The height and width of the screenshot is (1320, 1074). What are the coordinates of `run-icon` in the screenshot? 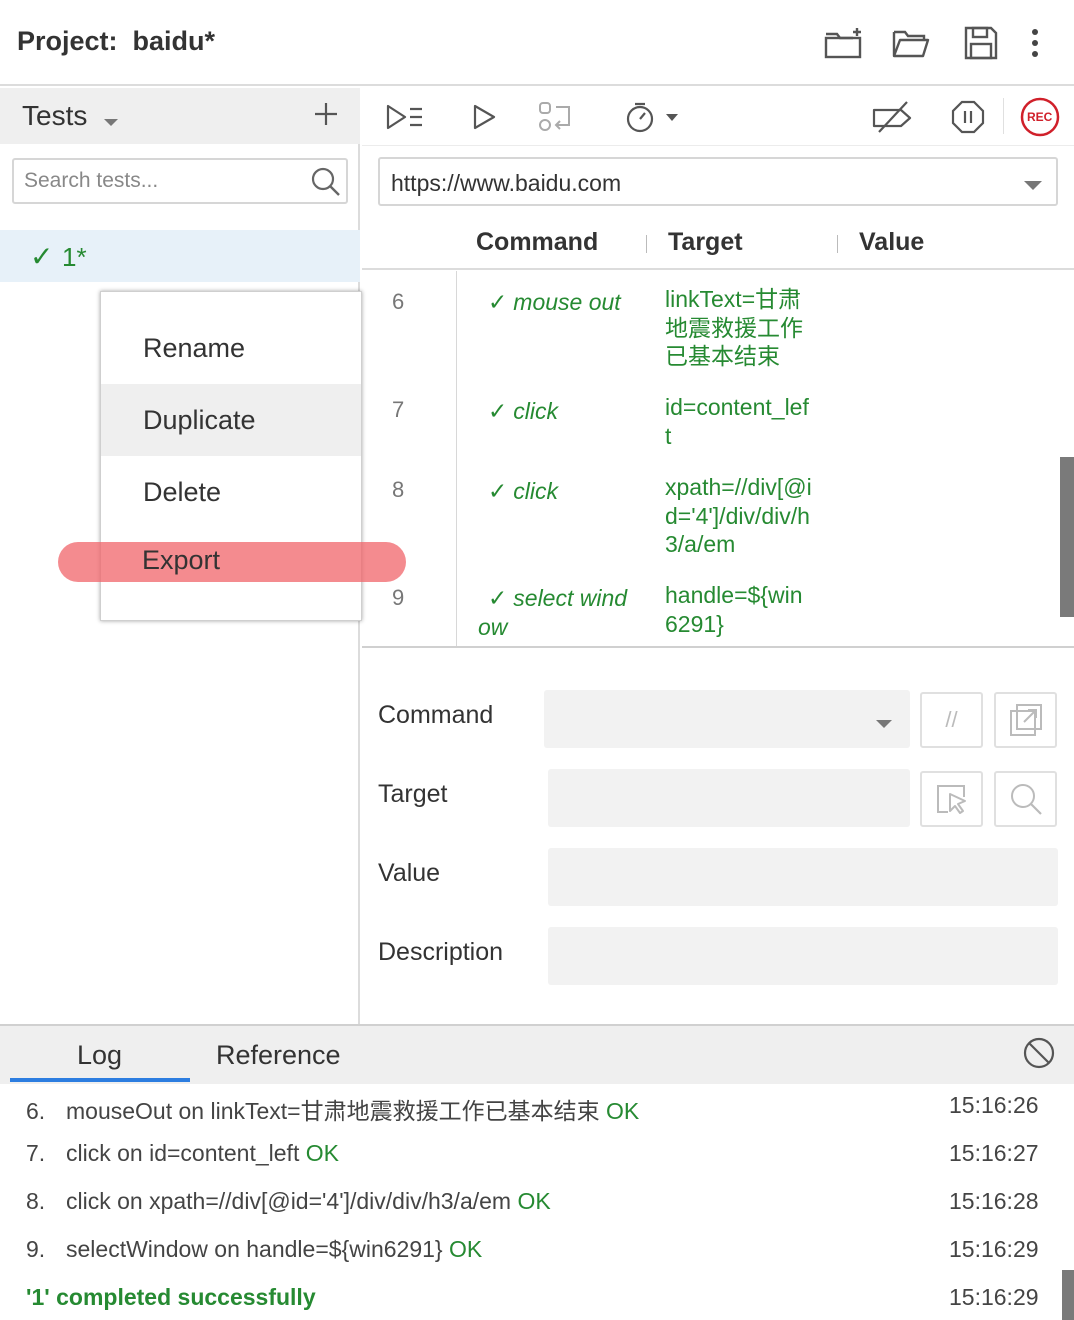 It's located at (484, 117).